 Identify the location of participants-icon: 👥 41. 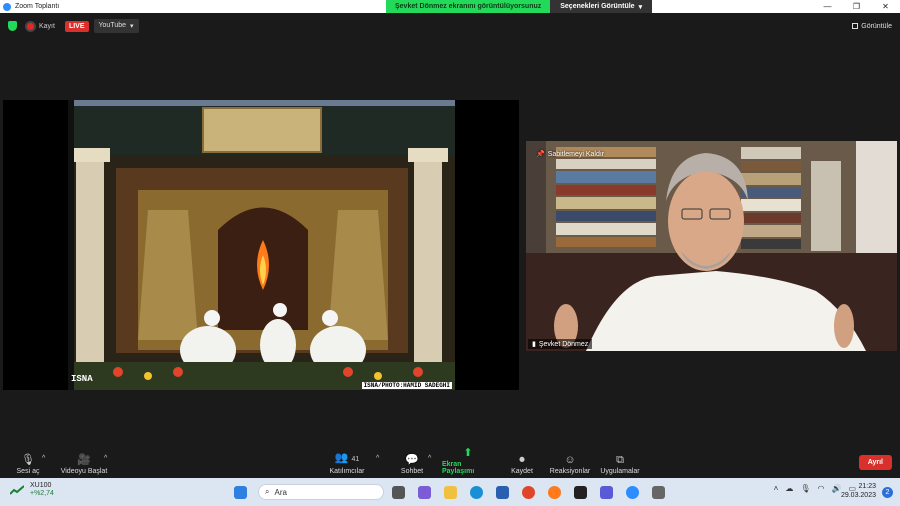
(347, 458).